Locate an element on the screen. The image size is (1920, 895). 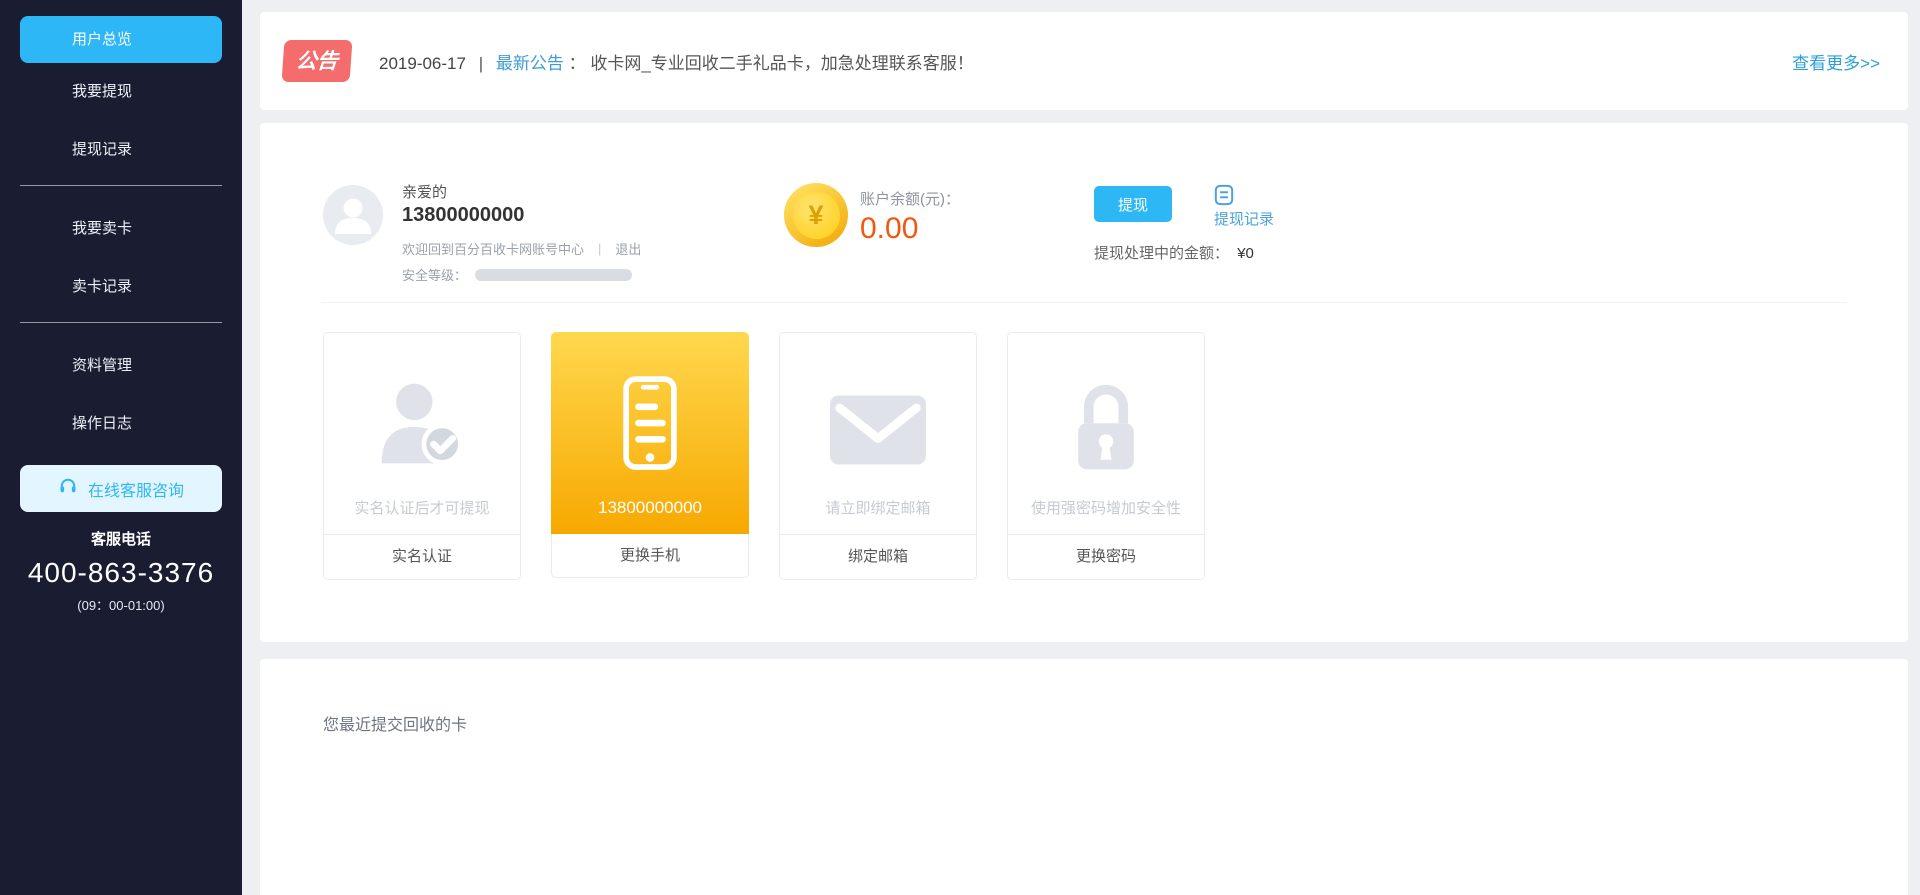
processing-amount-value: ¥0 is located at coordinates (1245, 253).